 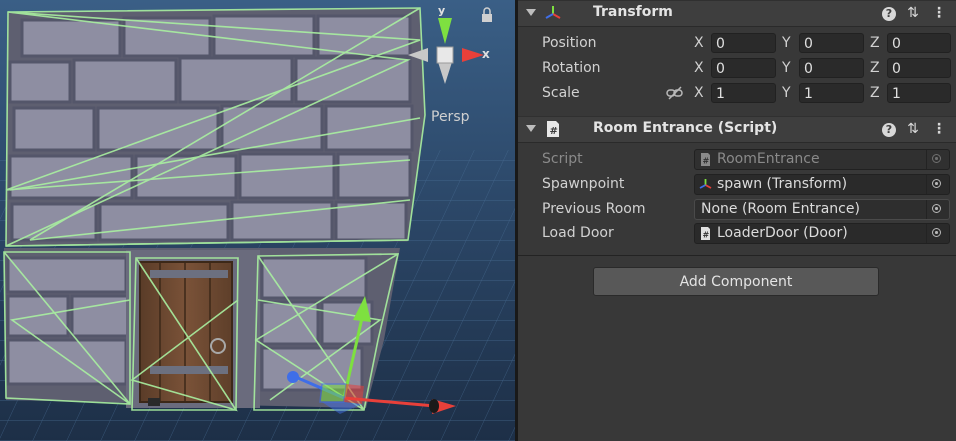 What do you see at coordinates (441, 10) in the screenshot?
I see `gizmo-y-label: y` at bounding box center [441, 10].